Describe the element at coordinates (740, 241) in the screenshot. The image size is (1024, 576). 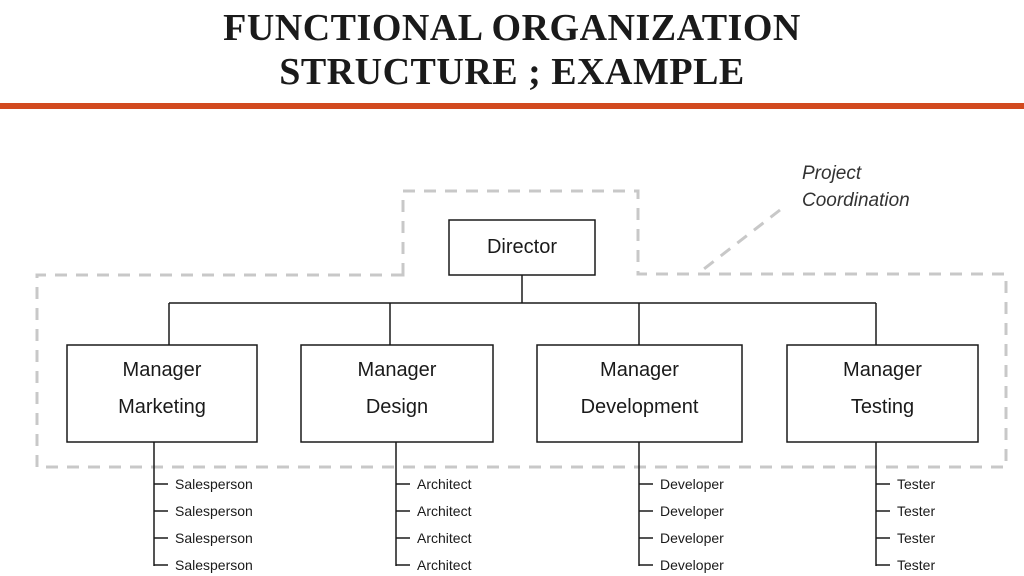
I see `annotation-pointer` at that location.